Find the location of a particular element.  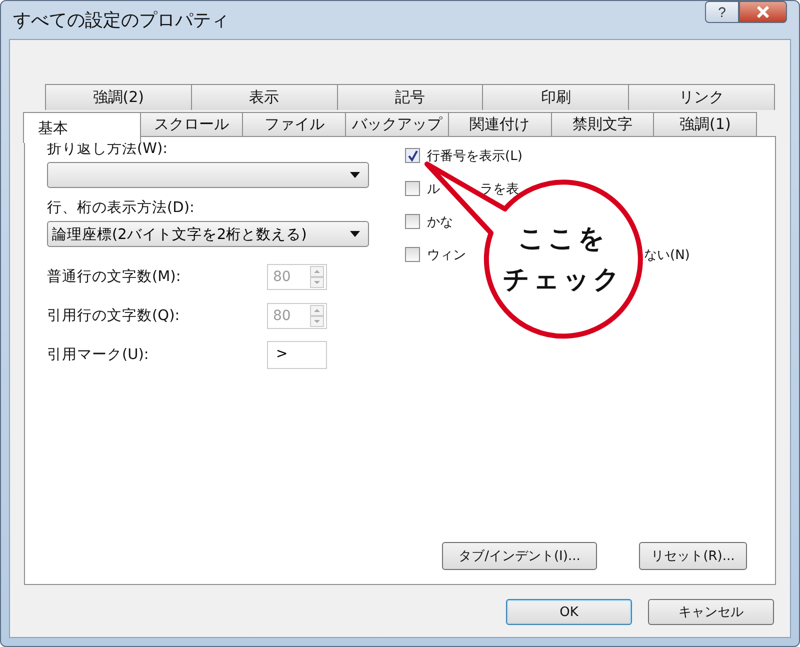

checkbox-label: かな is located at coordinates (440, 222).